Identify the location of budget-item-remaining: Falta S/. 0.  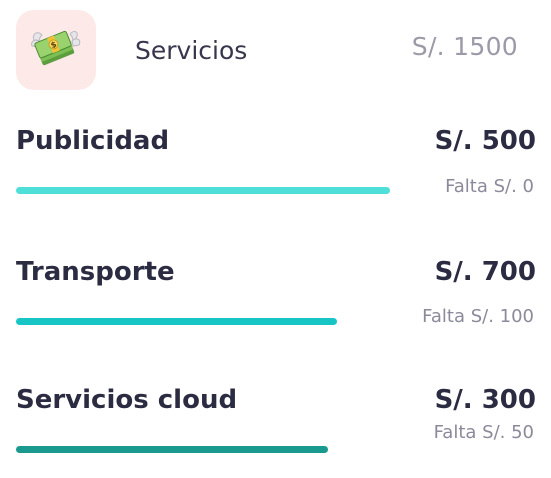
(489, 186).